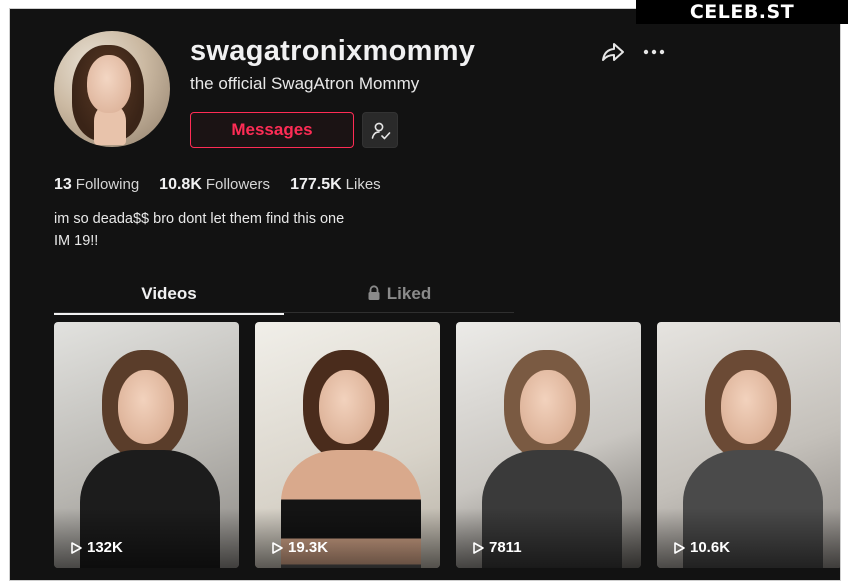 The width and height of the screenshot is (848, 587). Describe the element at coordinates (613, 52) in the screenshot. I see `share-icon` at that location.